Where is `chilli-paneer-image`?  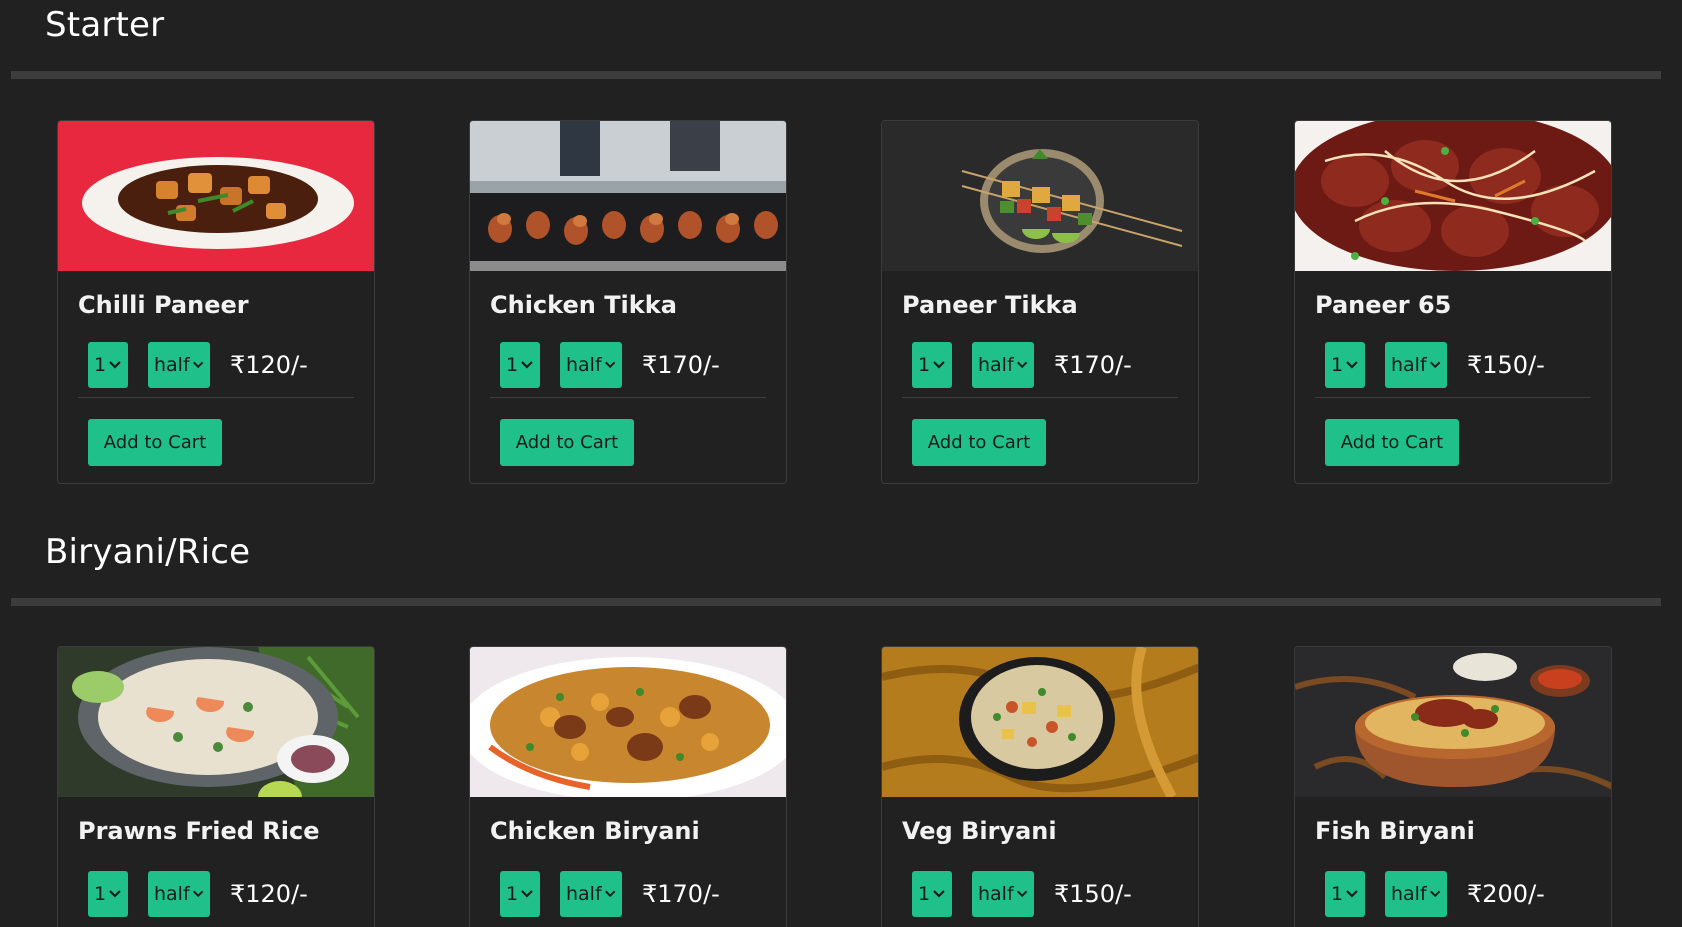 chilli-paneer-image is located at coordinates (216, 196).